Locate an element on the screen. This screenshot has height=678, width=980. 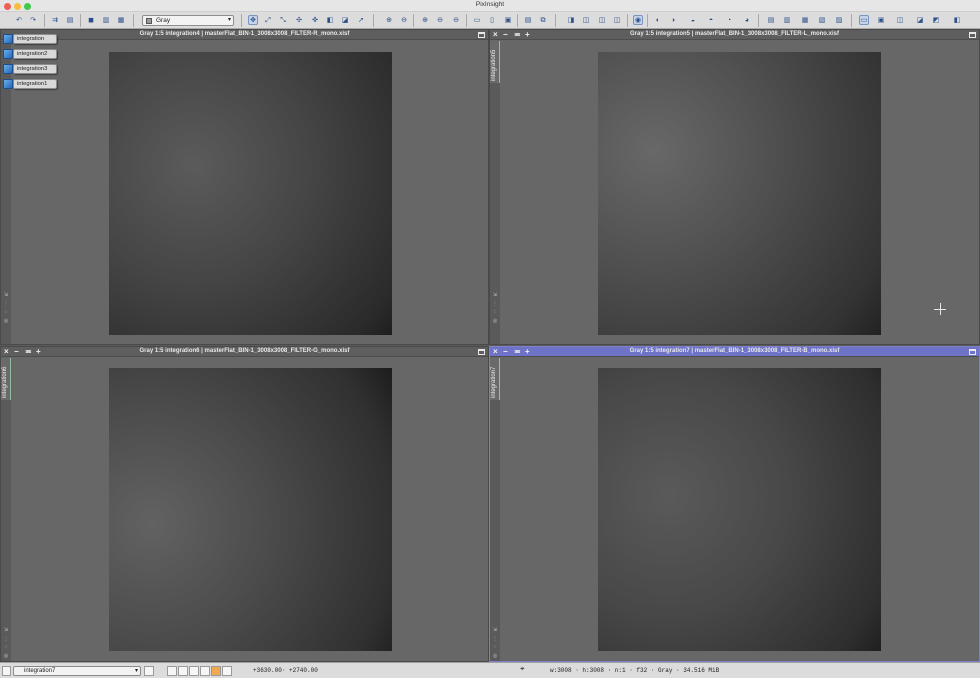
stf-link-icon: ◕ is located at coordinates (747, 20).